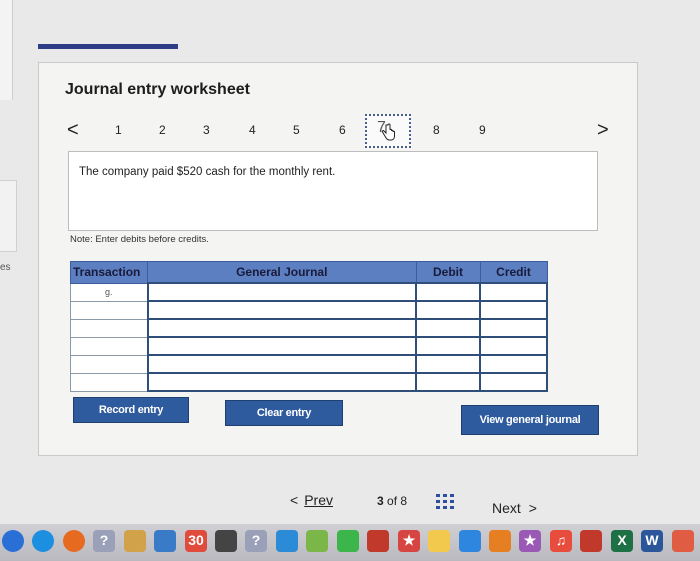 Image resolution: width=700 pixels, height=561 pixels. What do you see at coordinates (226, 541) in the screenshot?
I see `notes-icon` at bounding box center [226, 541].